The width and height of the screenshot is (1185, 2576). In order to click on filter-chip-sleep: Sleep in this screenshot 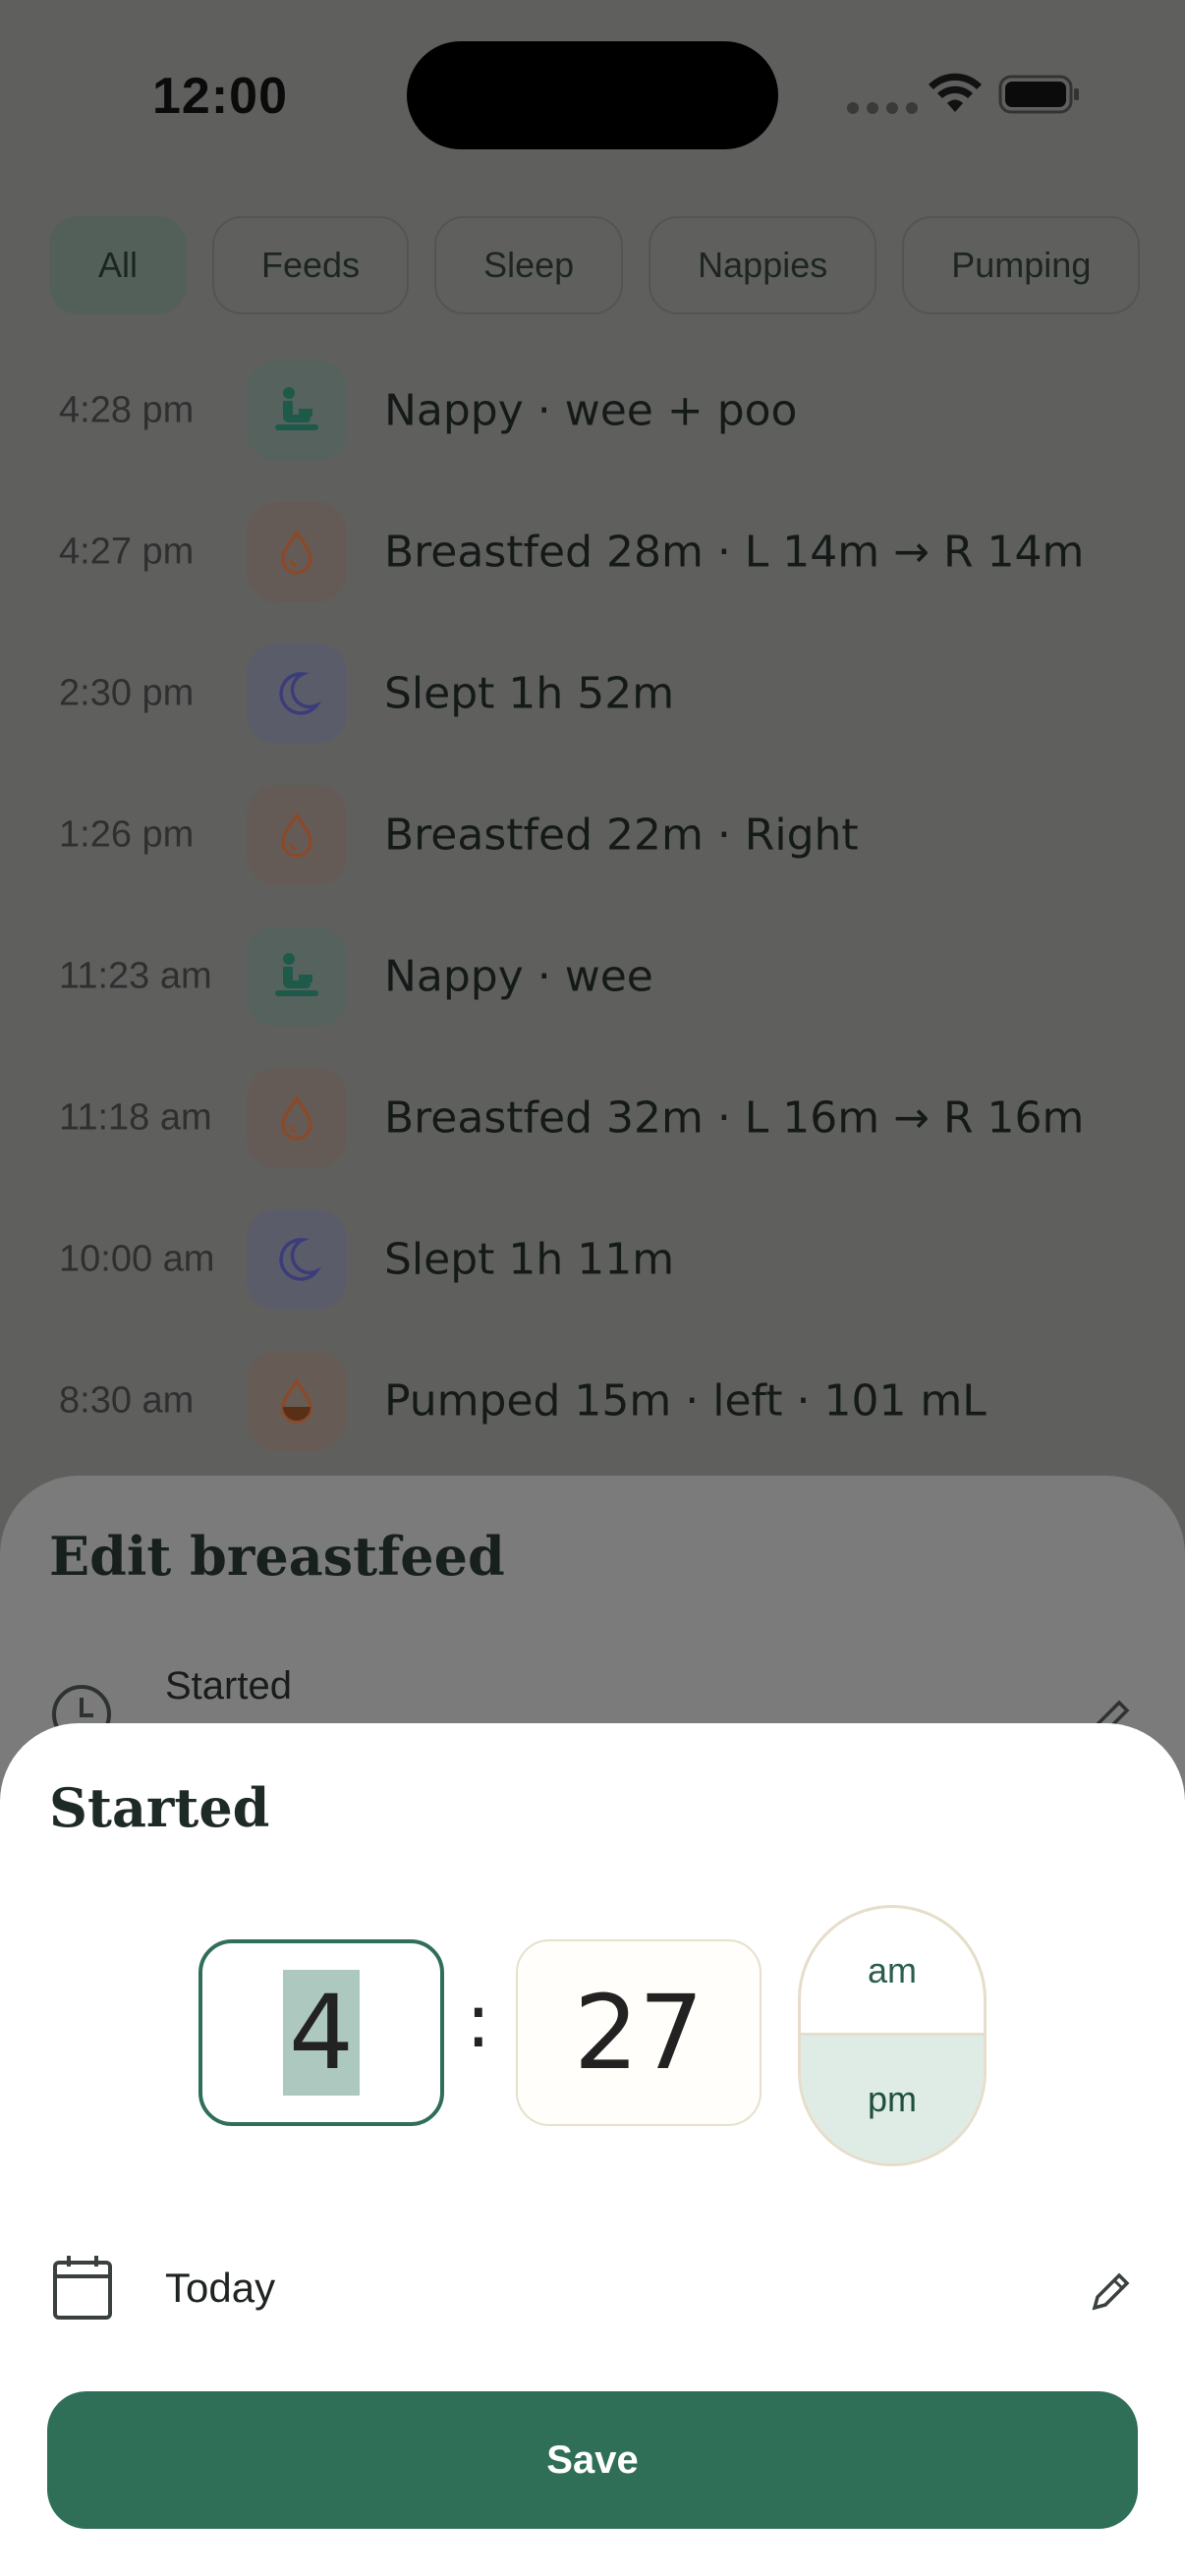, I will do `click(529, 265)`.